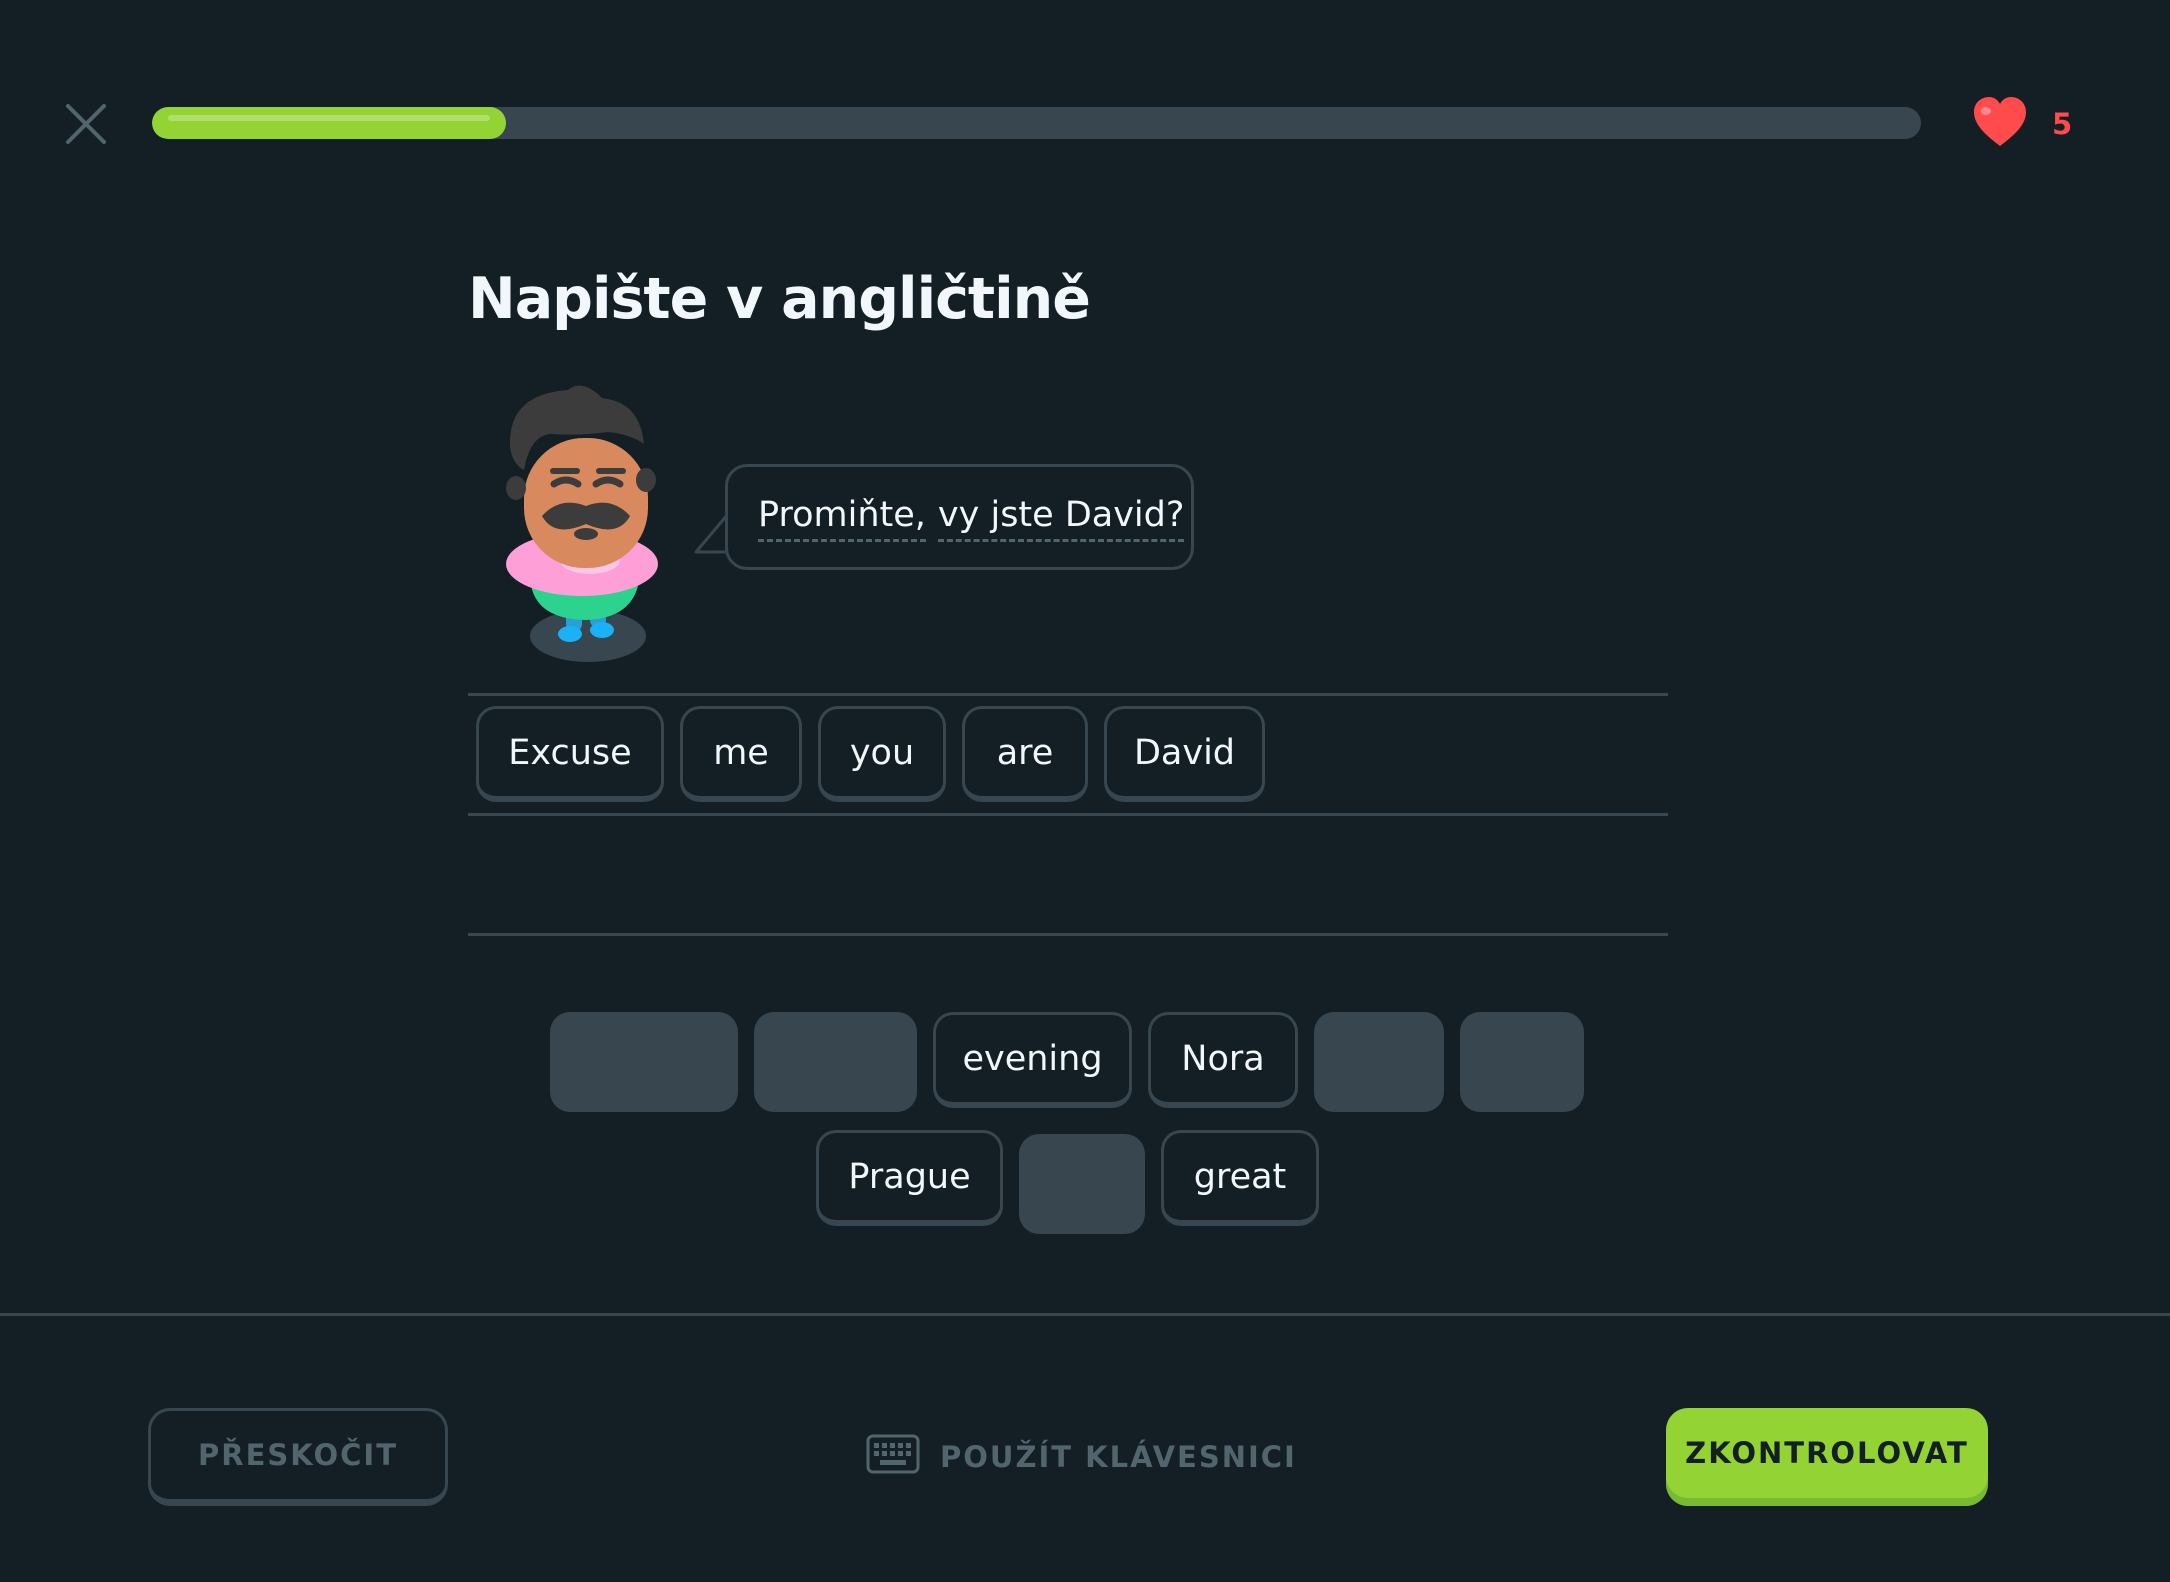 The image size is (2170, 1582). I want to click on answer-word-tile: are, so click(1025, 754).